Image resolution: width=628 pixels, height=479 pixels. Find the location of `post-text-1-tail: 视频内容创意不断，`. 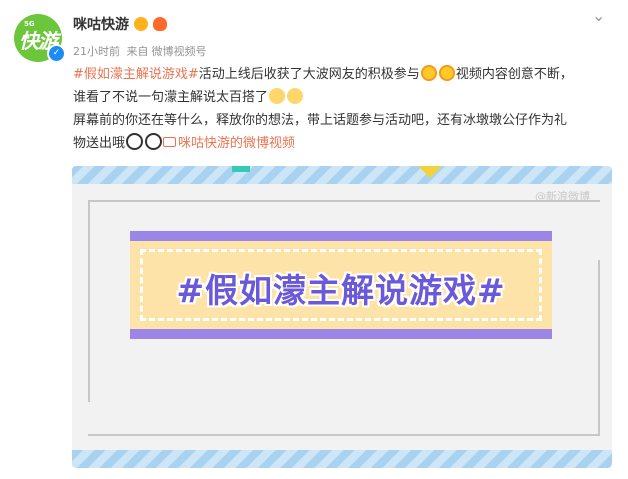

post-text-1-tail: 视频内容创意不断， is located at coordinates (514, 74).